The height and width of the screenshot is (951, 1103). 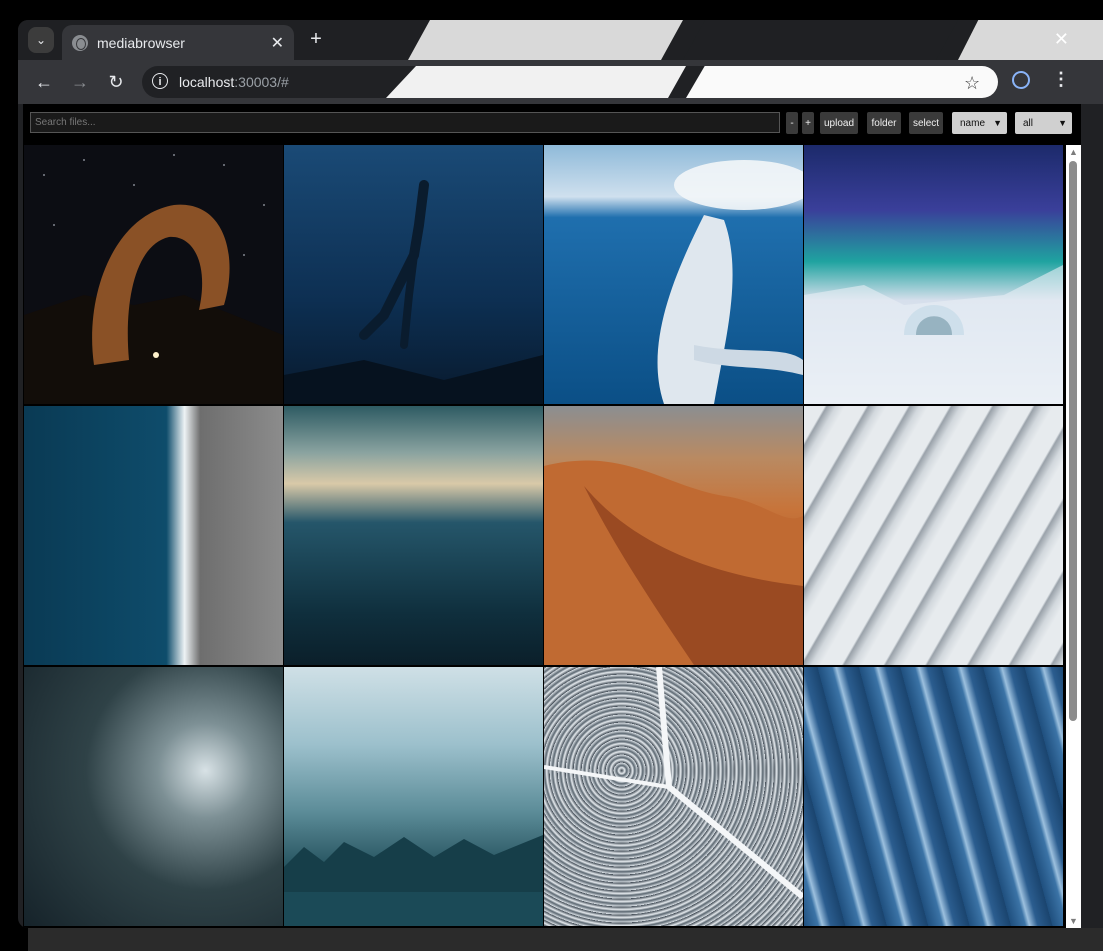 What do you see at coordinates (413, 880) in the screenshot?
I see `misty-forest-image` at bounding box center [413, 880].